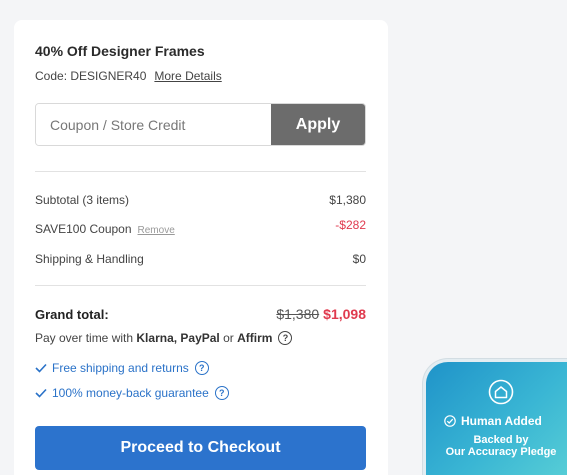 The image size is (567, 475). I want to click on payover-providers: Klarna, PayPal, so click(178, 338).